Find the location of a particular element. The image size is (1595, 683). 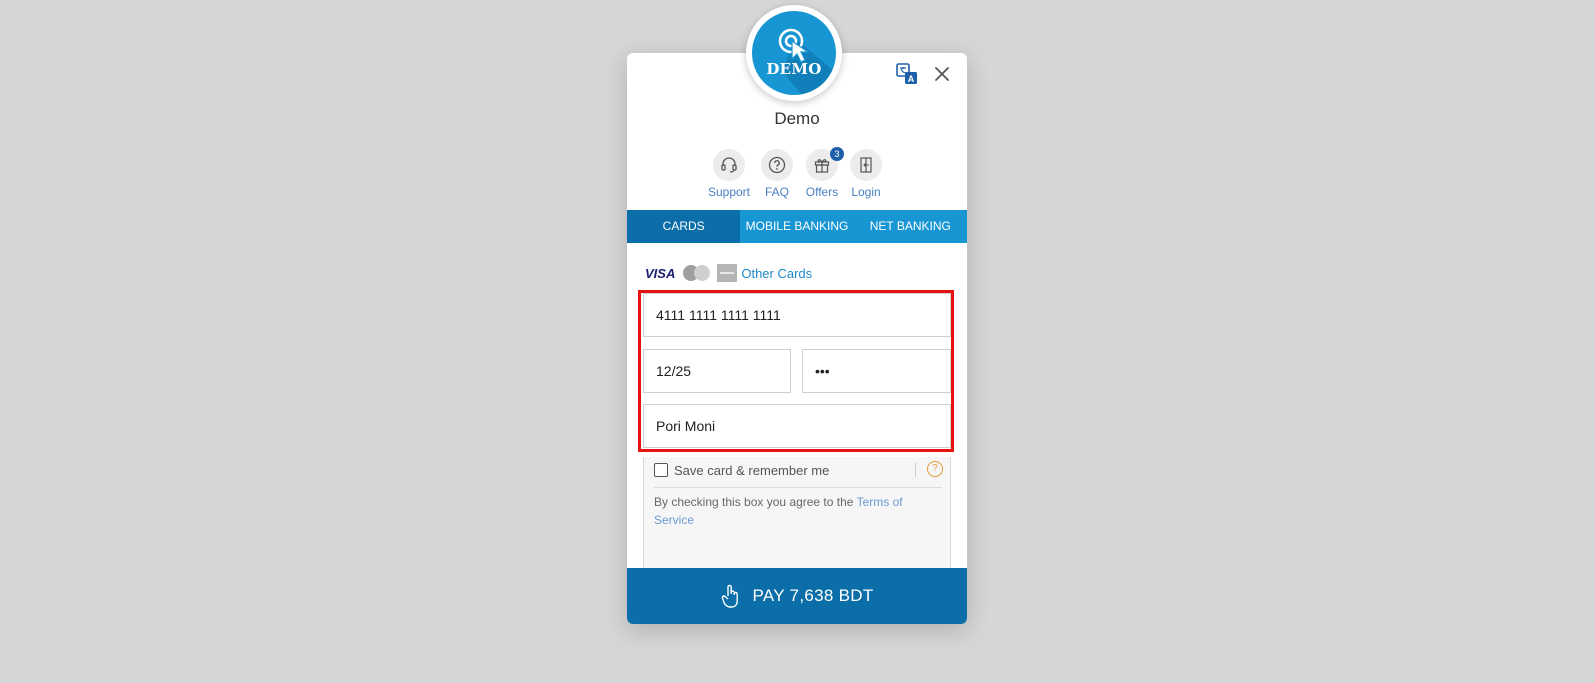

pay-button: PAY 7,638 BDT is located at coordinates (797, 596).